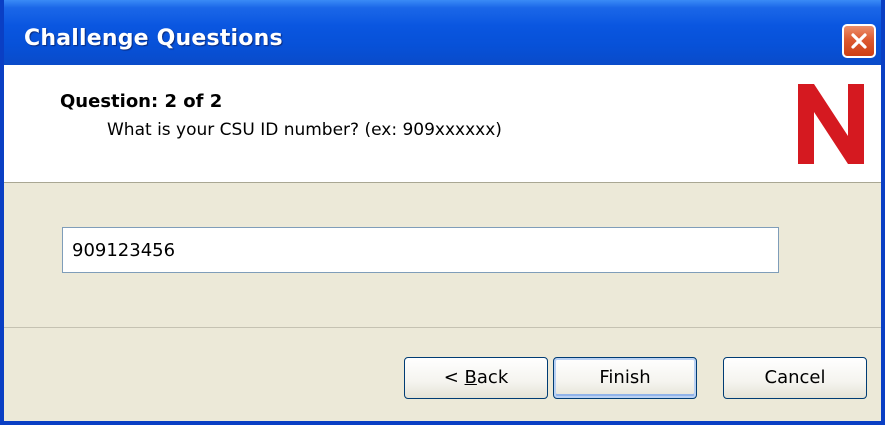 This screenshot has height=425, width=885. What do you see at coordinates (141, 101) in the screenshot?
I see `question-counter: Question: 2 of 2` at bounding box center [141, 101].